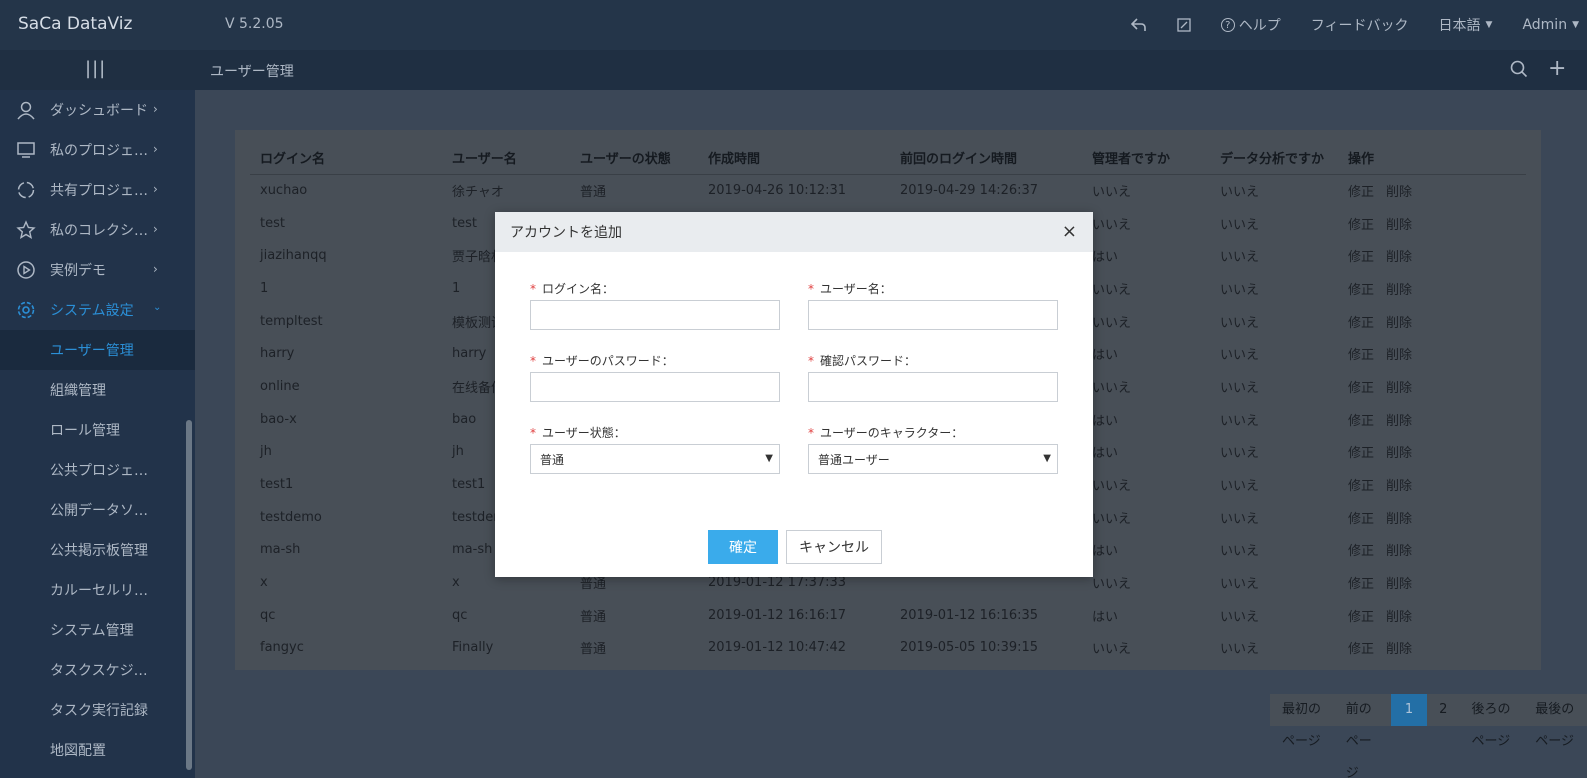  I want to click on username-input, so click(933, 315).